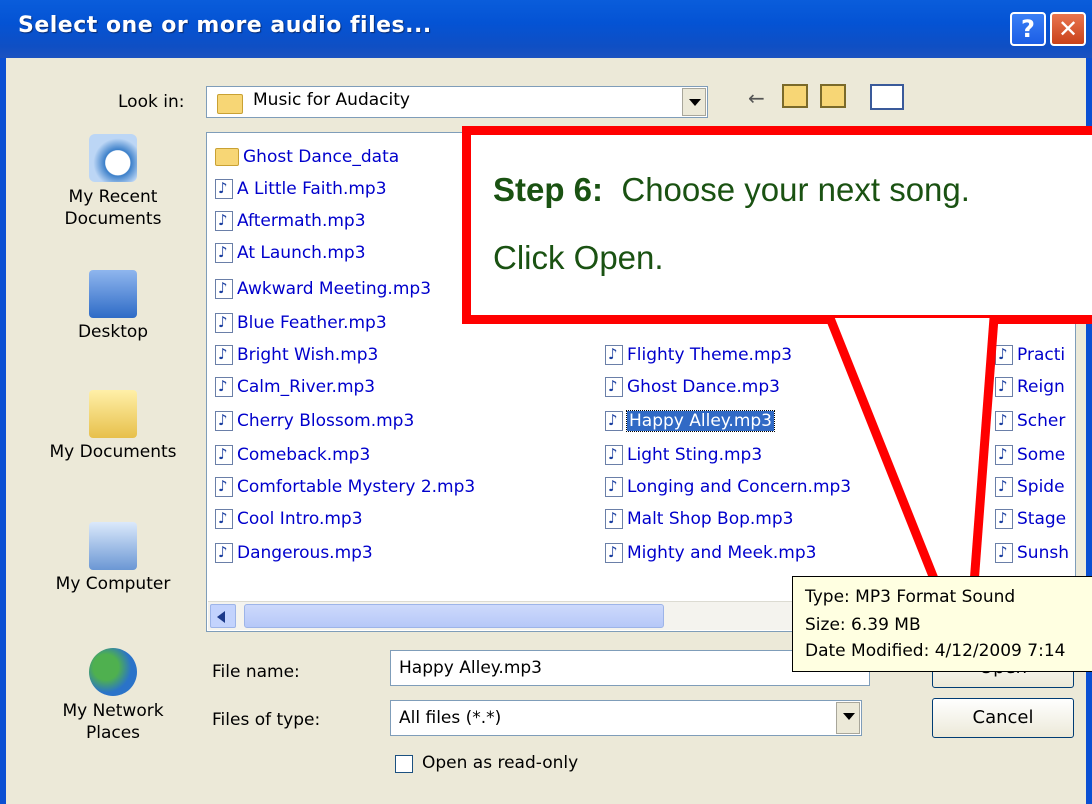 The image size is (1092, 804). I want to click on scrollbar-thumb, so click(454, 616).